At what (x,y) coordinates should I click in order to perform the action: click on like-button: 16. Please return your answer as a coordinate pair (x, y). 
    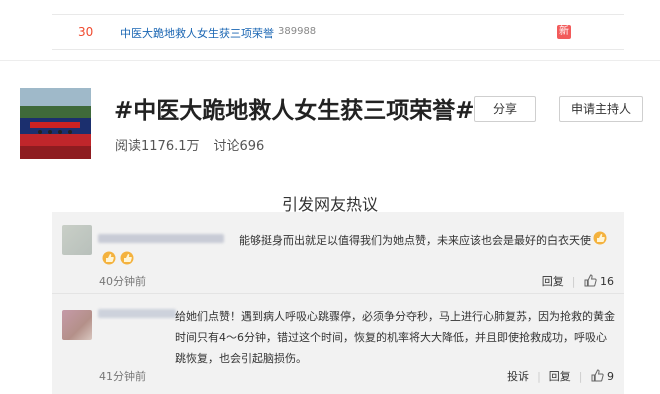
    Looking at the image, I should click on (599, 282).